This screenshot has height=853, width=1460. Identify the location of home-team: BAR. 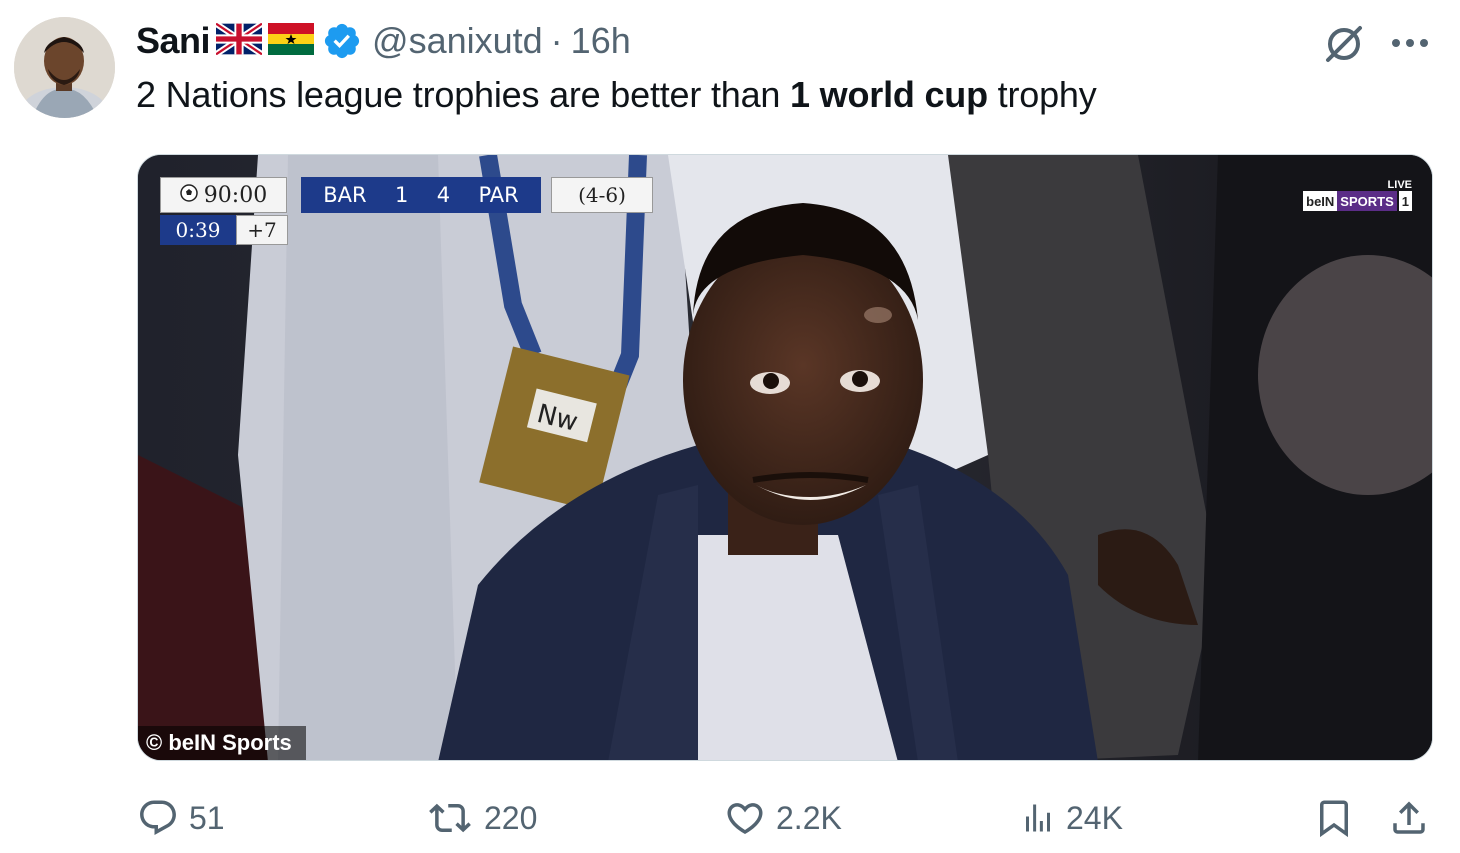
(345, 195).